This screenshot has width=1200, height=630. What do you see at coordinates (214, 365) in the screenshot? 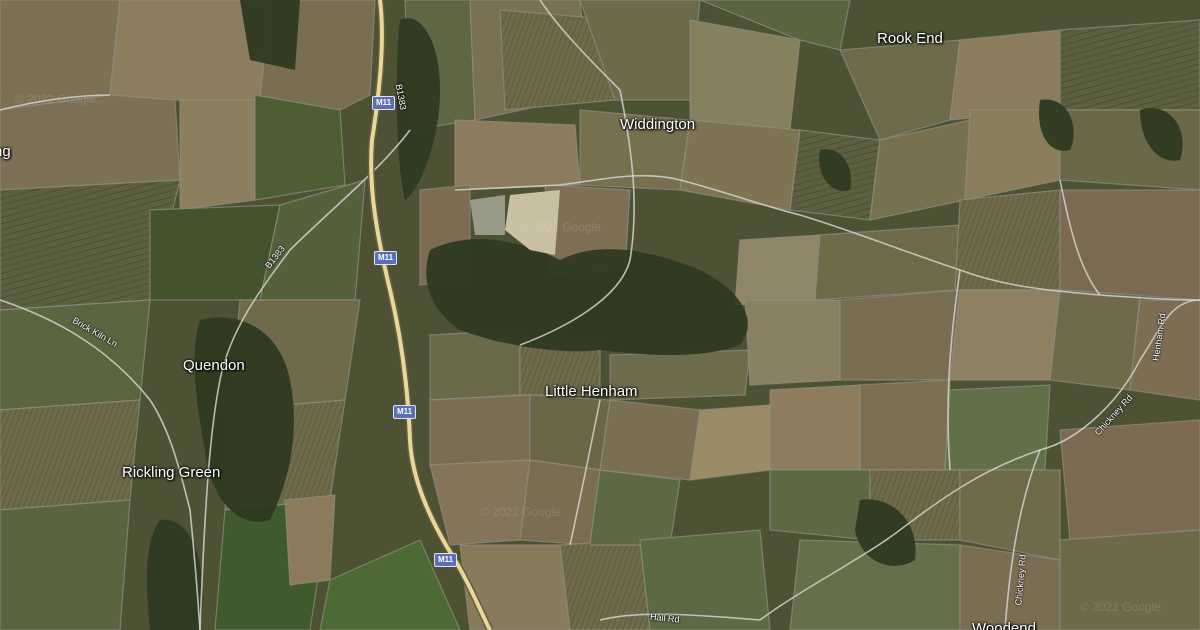
I see `place-label-quendon: Quendon` at bounding box center [214, 365].